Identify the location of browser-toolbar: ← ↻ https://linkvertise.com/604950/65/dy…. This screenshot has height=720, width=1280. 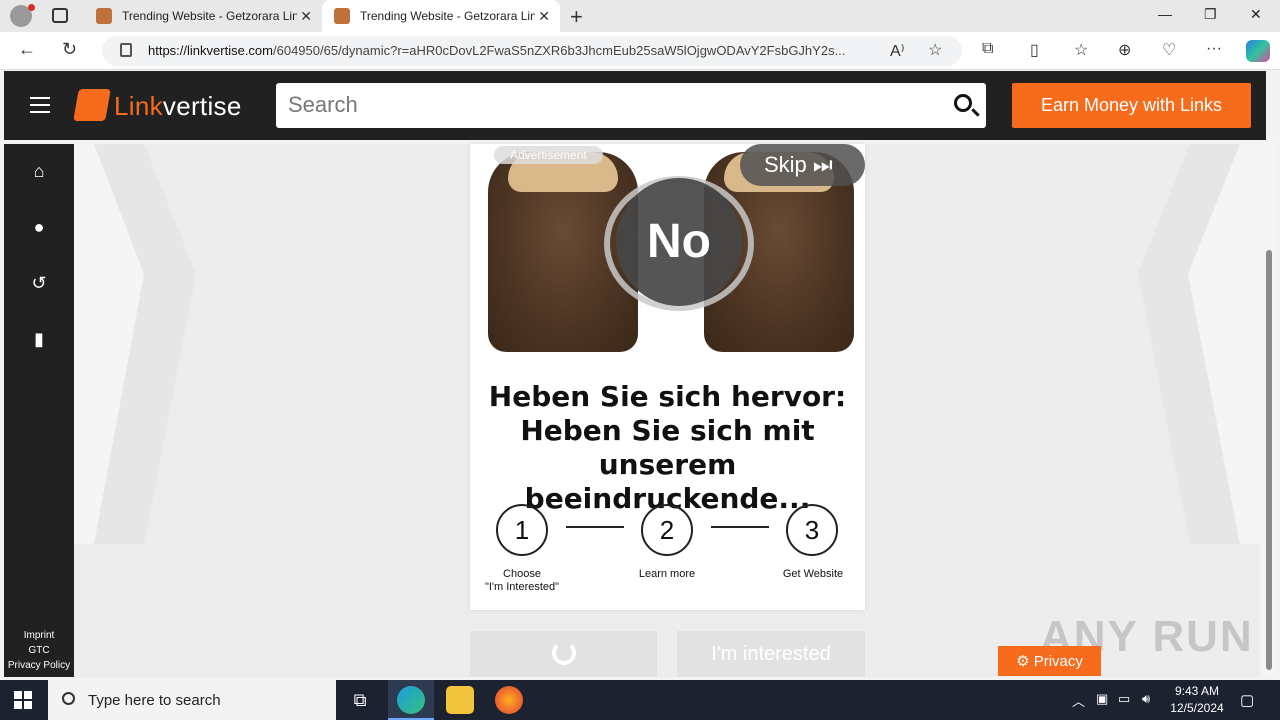
(640, 51).